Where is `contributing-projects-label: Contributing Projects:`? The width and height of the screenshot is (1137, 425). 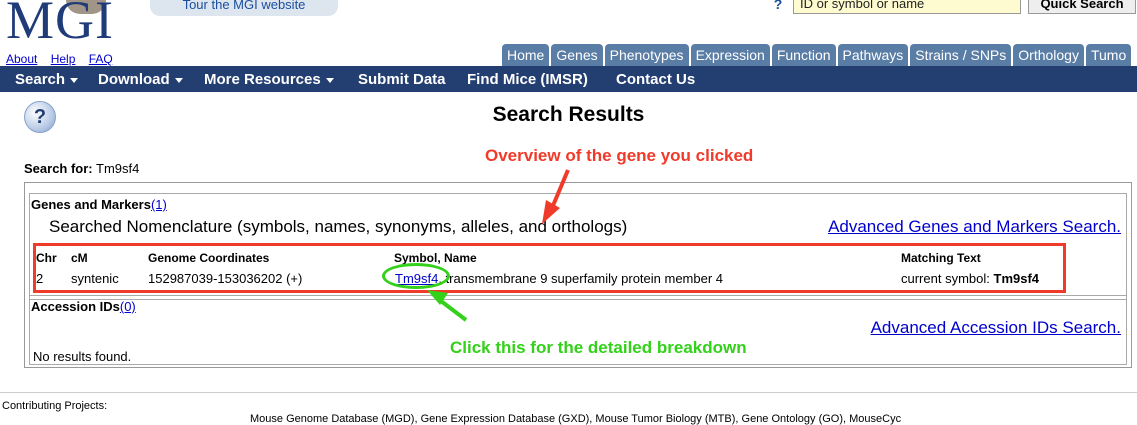
contributing-projects-label: Contributing Projects: is located at coordinates (55, 406).